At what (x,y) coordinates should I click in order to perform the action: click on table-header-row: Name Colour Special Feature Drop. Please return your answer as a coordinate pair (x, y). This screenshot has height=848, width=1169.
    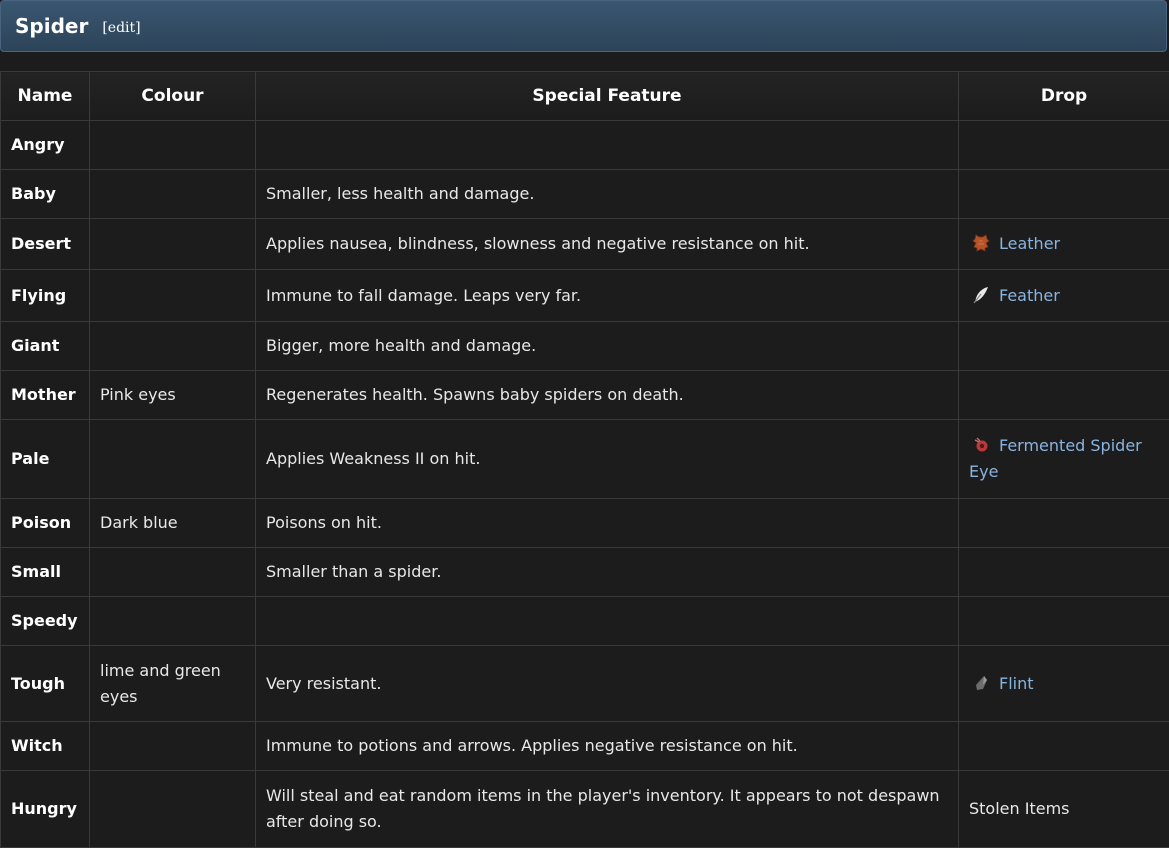
    Looking at the image, I should click on (585, 96).